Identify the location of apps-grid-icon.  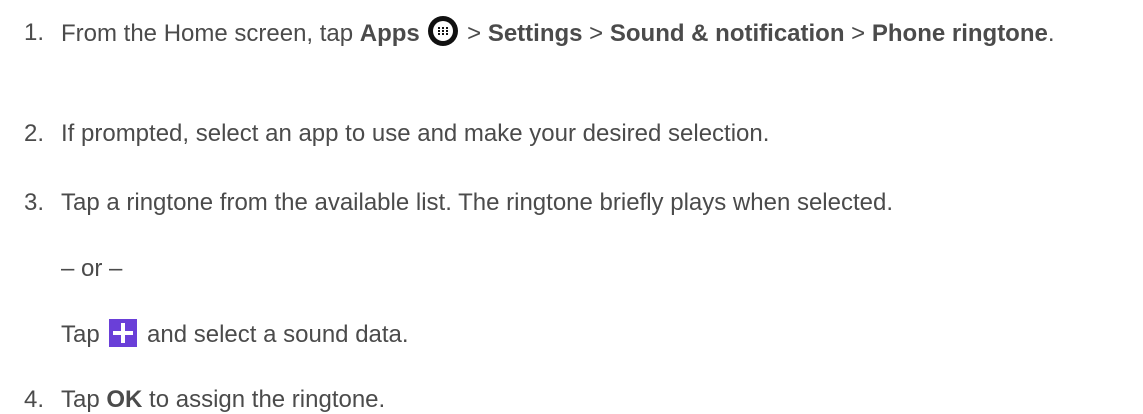
(443, 31).